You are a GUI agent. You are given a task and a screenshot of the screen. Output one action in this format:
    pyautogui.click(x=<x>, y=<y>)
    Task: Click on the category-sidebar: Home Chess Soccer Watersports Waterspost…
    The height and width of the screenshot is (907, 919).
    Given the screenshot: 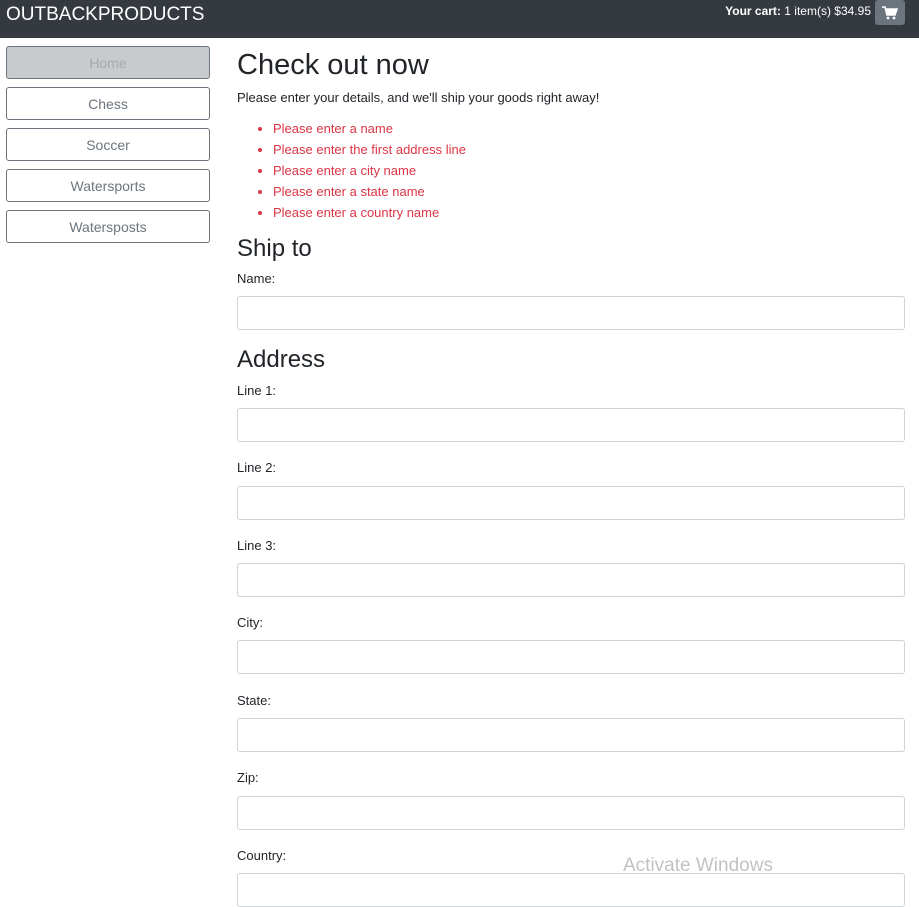 What is the action you would take?
    pyautogui.click(x=108, y=148)
    